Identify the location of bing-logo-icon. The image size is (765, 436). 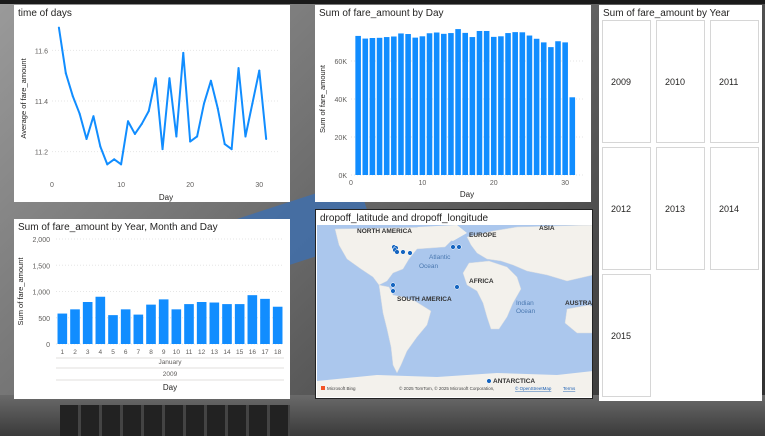
(323, 388).